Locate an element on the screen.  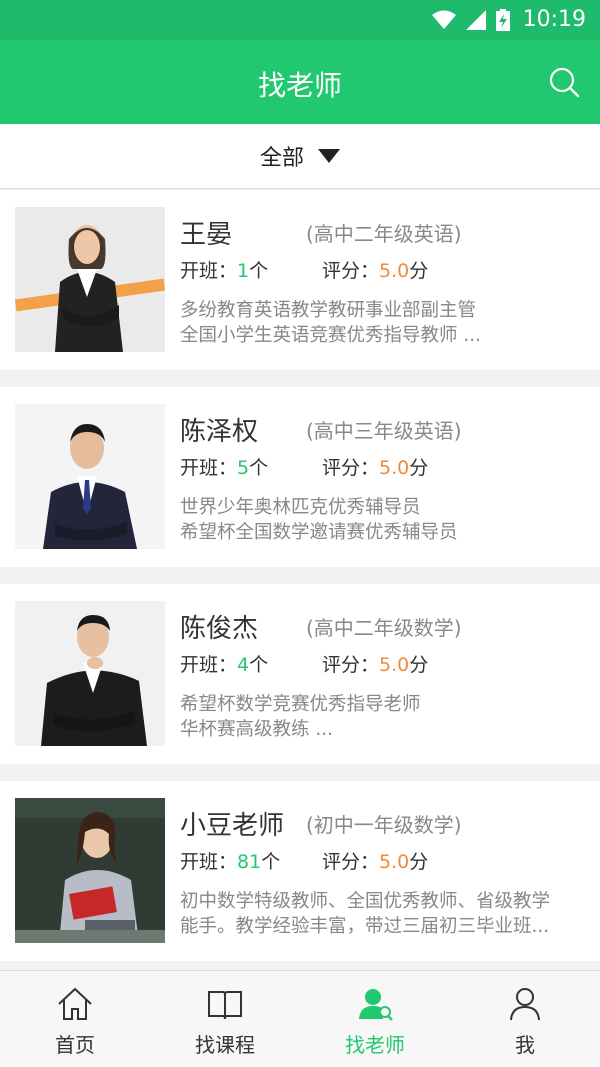
app-bar: 找老师 is located at coordinates (300, 82).